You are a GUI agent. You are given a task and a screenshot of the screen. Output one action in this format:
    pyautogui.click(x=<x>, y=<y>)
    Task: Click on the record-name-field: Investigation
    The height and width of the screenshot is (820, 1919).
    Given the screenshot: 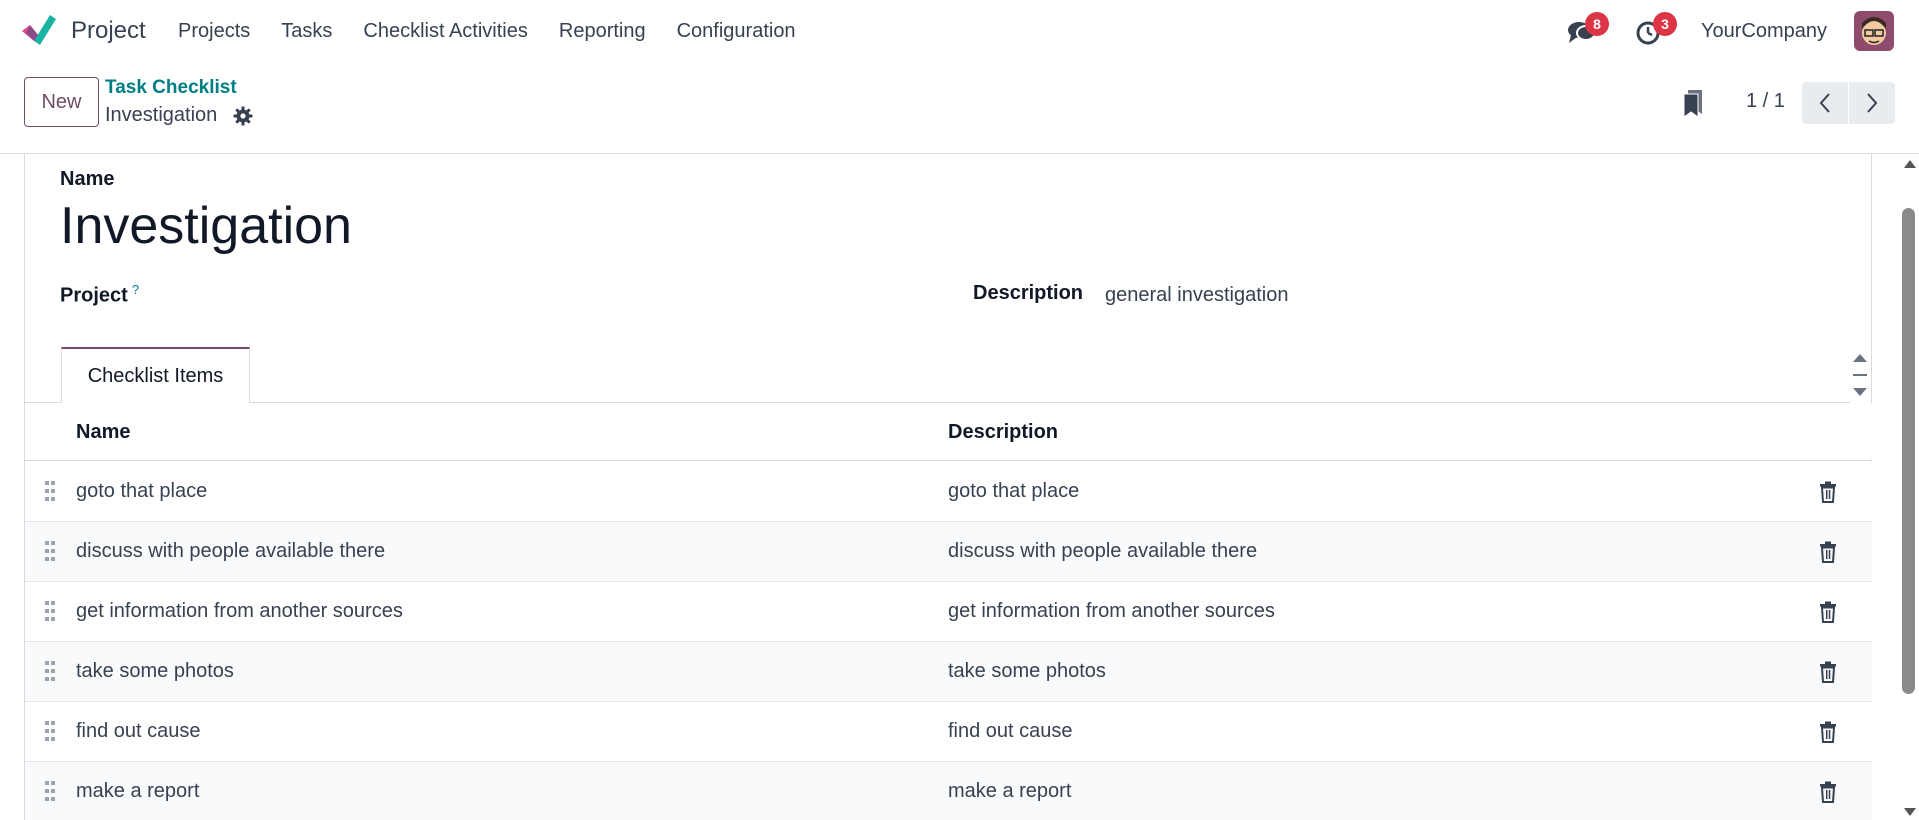 What is the action you would take?
    pyautogui.click(x=206, y=226)
    